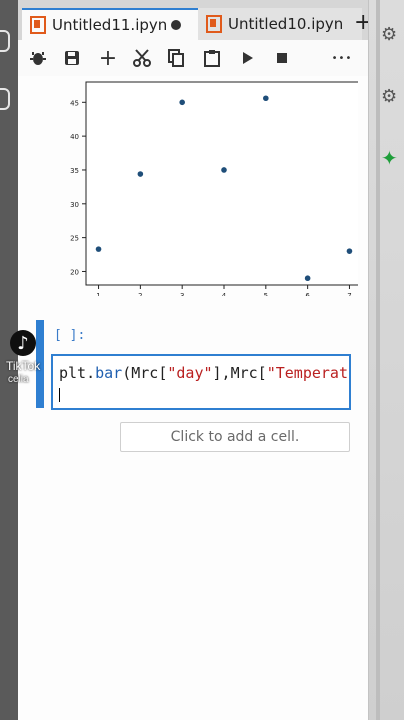  Describe the element at coordinates (18, 379) in the screenshot. I see `tiktok-username: celia` at that location.